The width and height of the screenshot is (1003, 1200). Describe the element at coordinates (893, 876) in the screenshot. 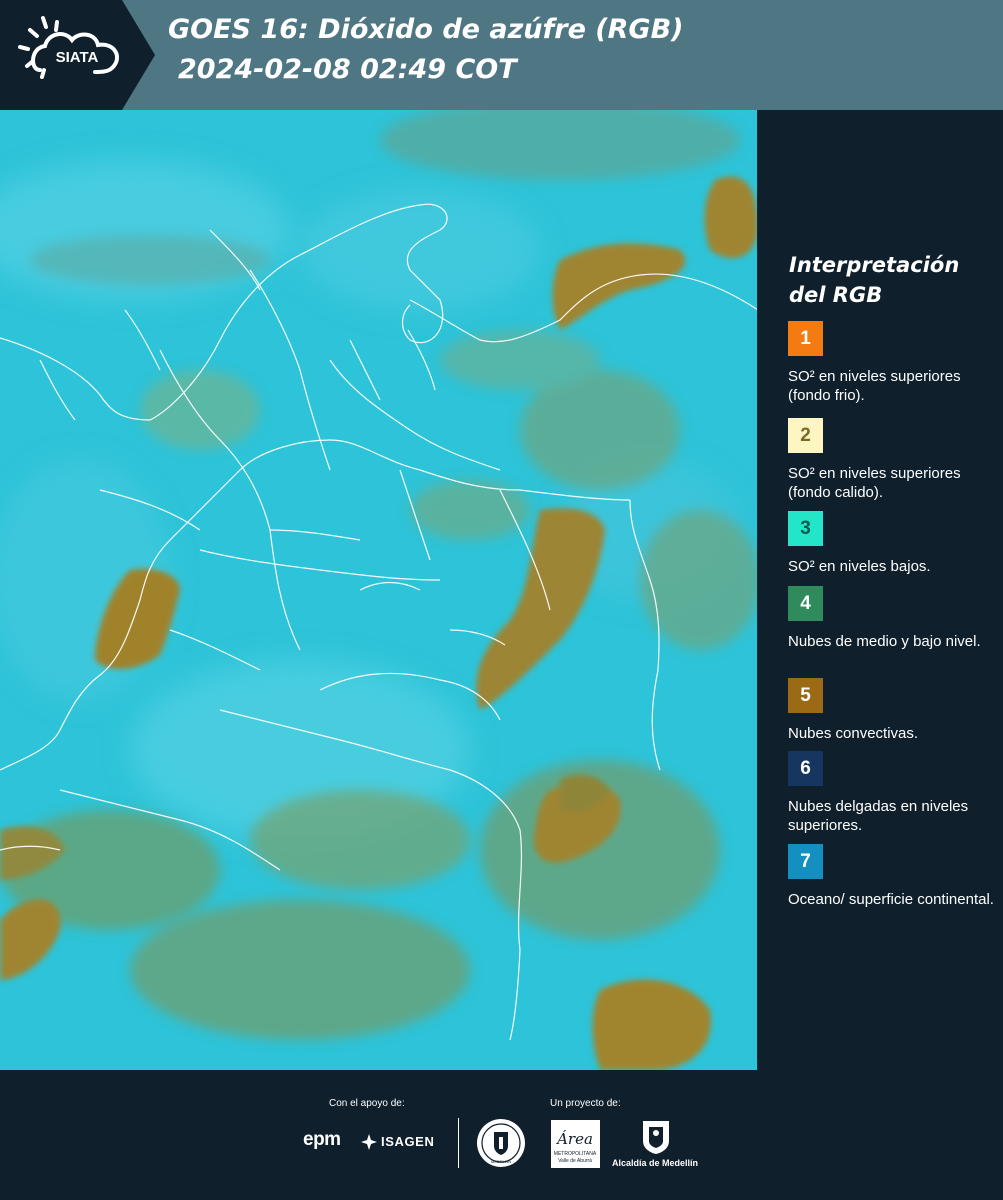

I see `legend-item-7: 7 Oceano/ superficie continental.` at that location.